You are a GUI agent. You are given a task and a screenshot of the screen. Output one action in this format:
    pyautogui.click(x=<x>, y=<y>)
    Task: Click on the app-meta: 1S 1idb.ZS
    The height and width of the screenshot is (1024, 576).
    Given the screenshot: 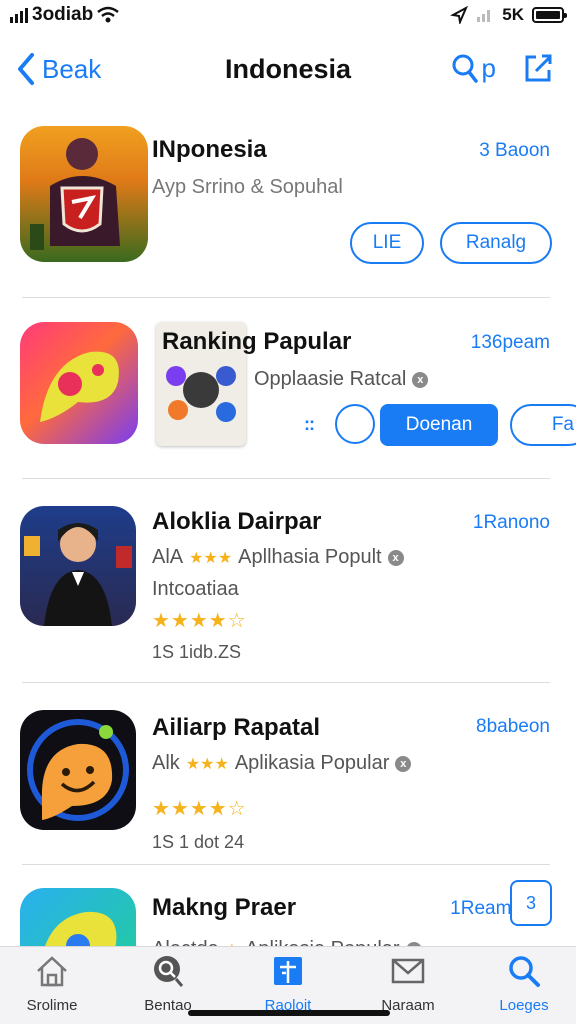 What is the action you would take?
    pyautogui.click(x=197, y=652)
    